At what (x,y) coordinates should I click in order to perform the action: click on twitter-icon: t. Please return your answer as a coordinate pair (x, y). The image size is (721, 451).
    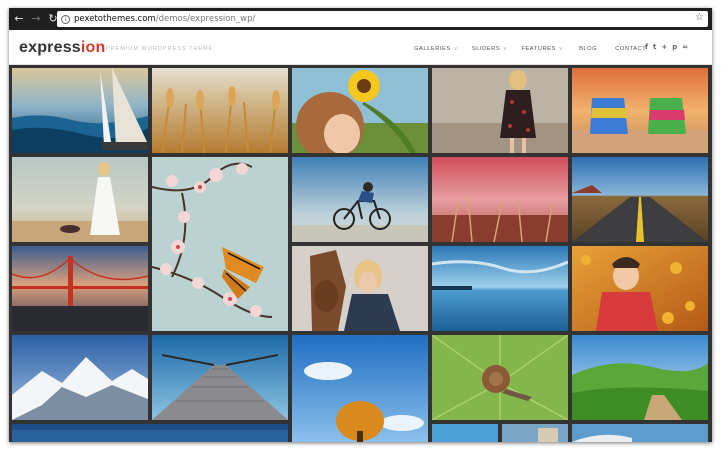
    Looking at the image, I should click on (654, 47).